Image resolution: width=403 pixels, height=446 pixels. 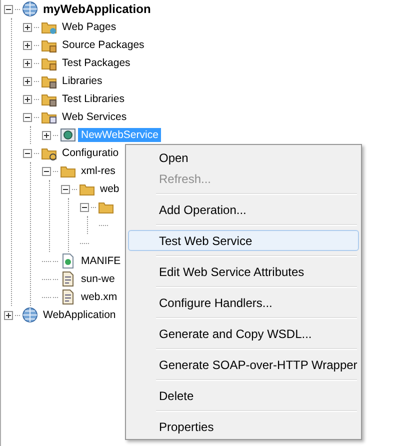 What do you see at coordinates (243, 395) in the screenshot?
I see `menu-item: Delete` at bounding box center [243, 395].